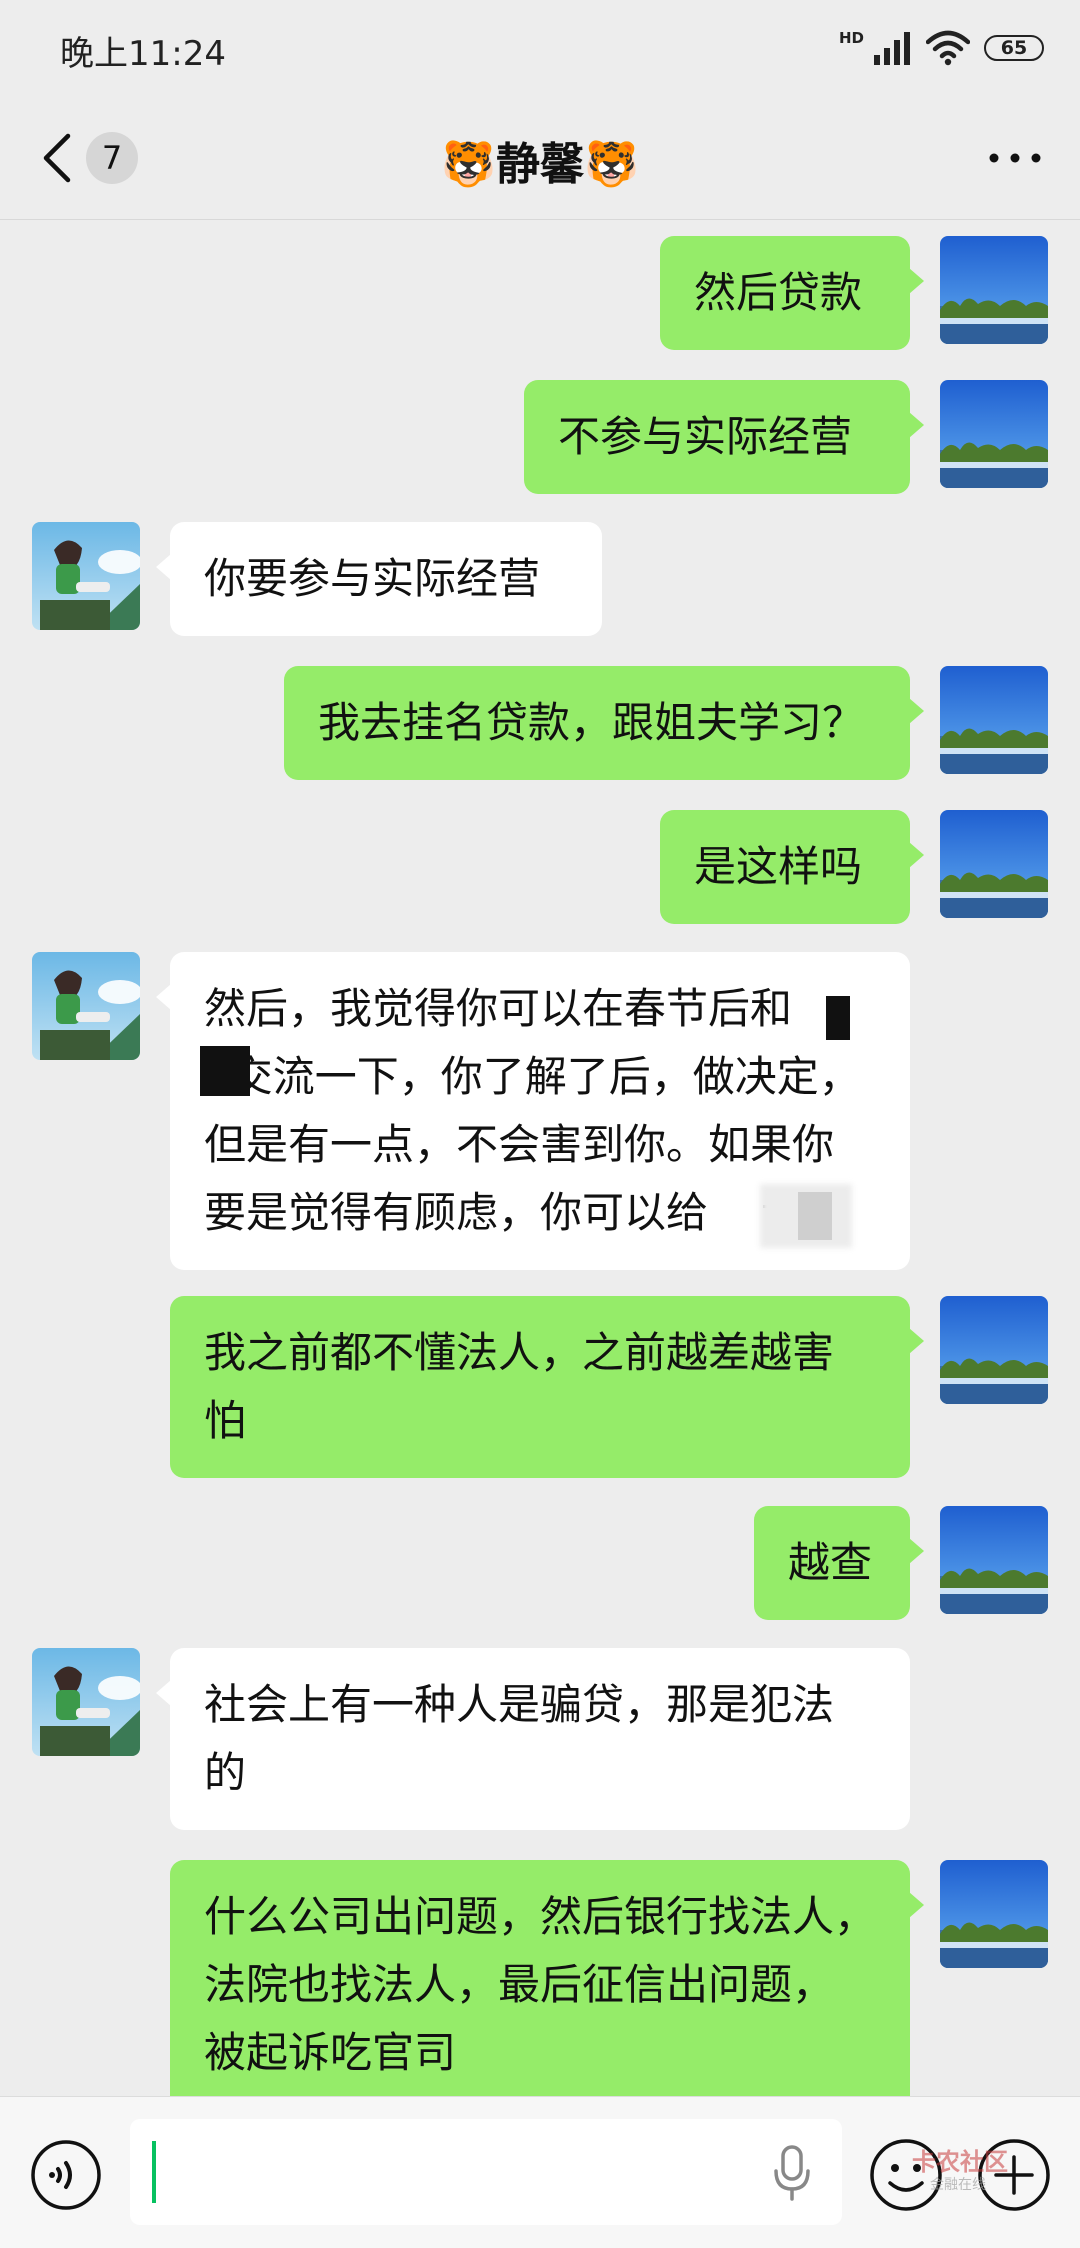  I want to click on chat-header: 7 🐯静馨🐯, so click(540, 158).